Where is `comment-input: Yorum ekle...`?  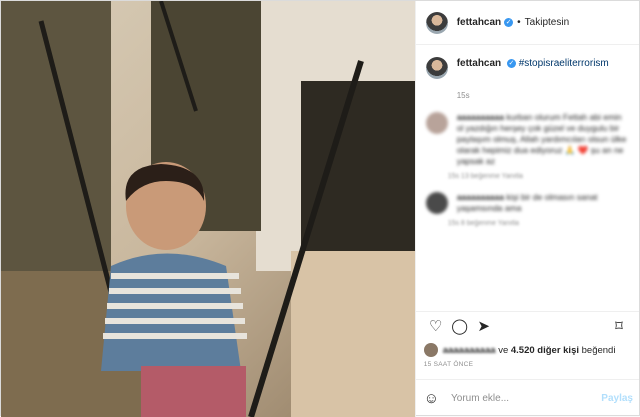 comment-input: Yorum ekle... is located at coordinates (480, 398).